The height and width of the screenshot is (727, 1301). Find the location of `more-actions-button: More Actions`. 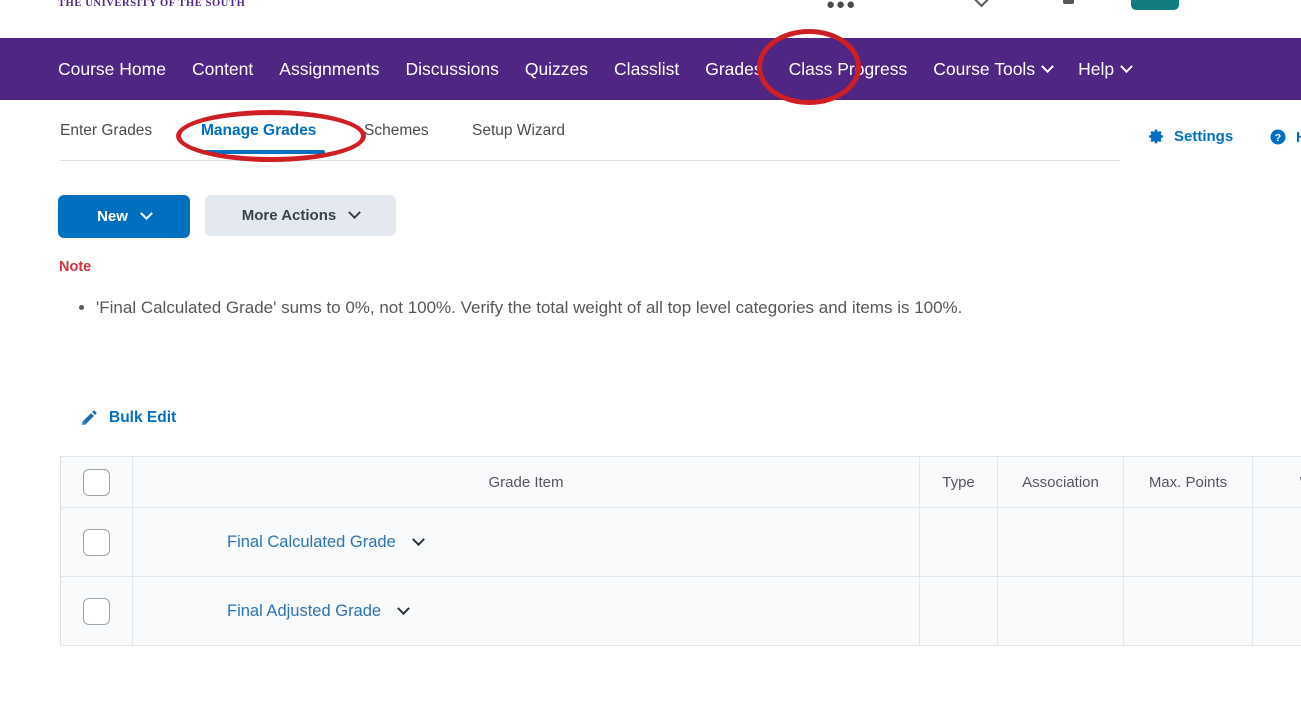

more-actions-button: More Actions is located at coordinates (300, 215).